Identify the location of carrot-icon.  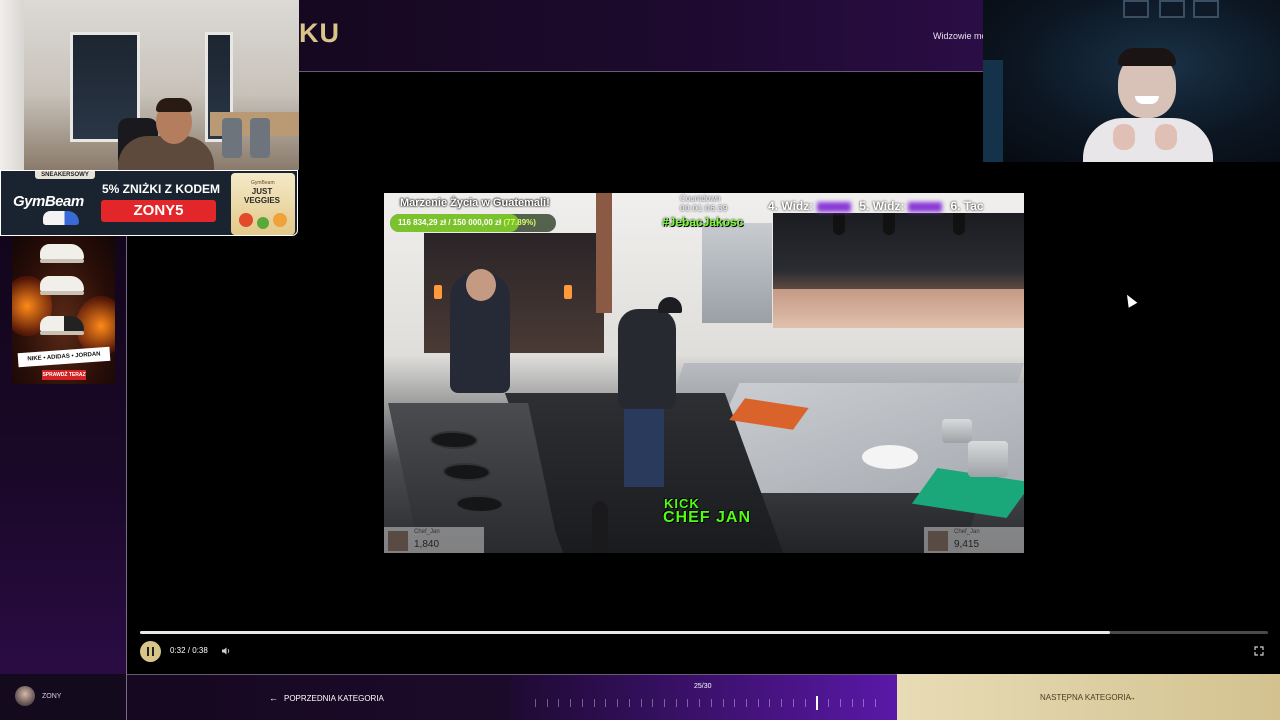
(280, 220).